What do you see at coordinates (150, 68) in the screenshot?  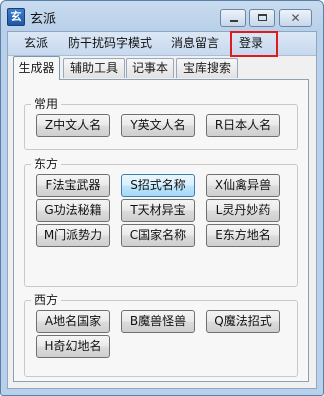 I see `tab-notepad: 记事本` at bounding box center [150, 68].